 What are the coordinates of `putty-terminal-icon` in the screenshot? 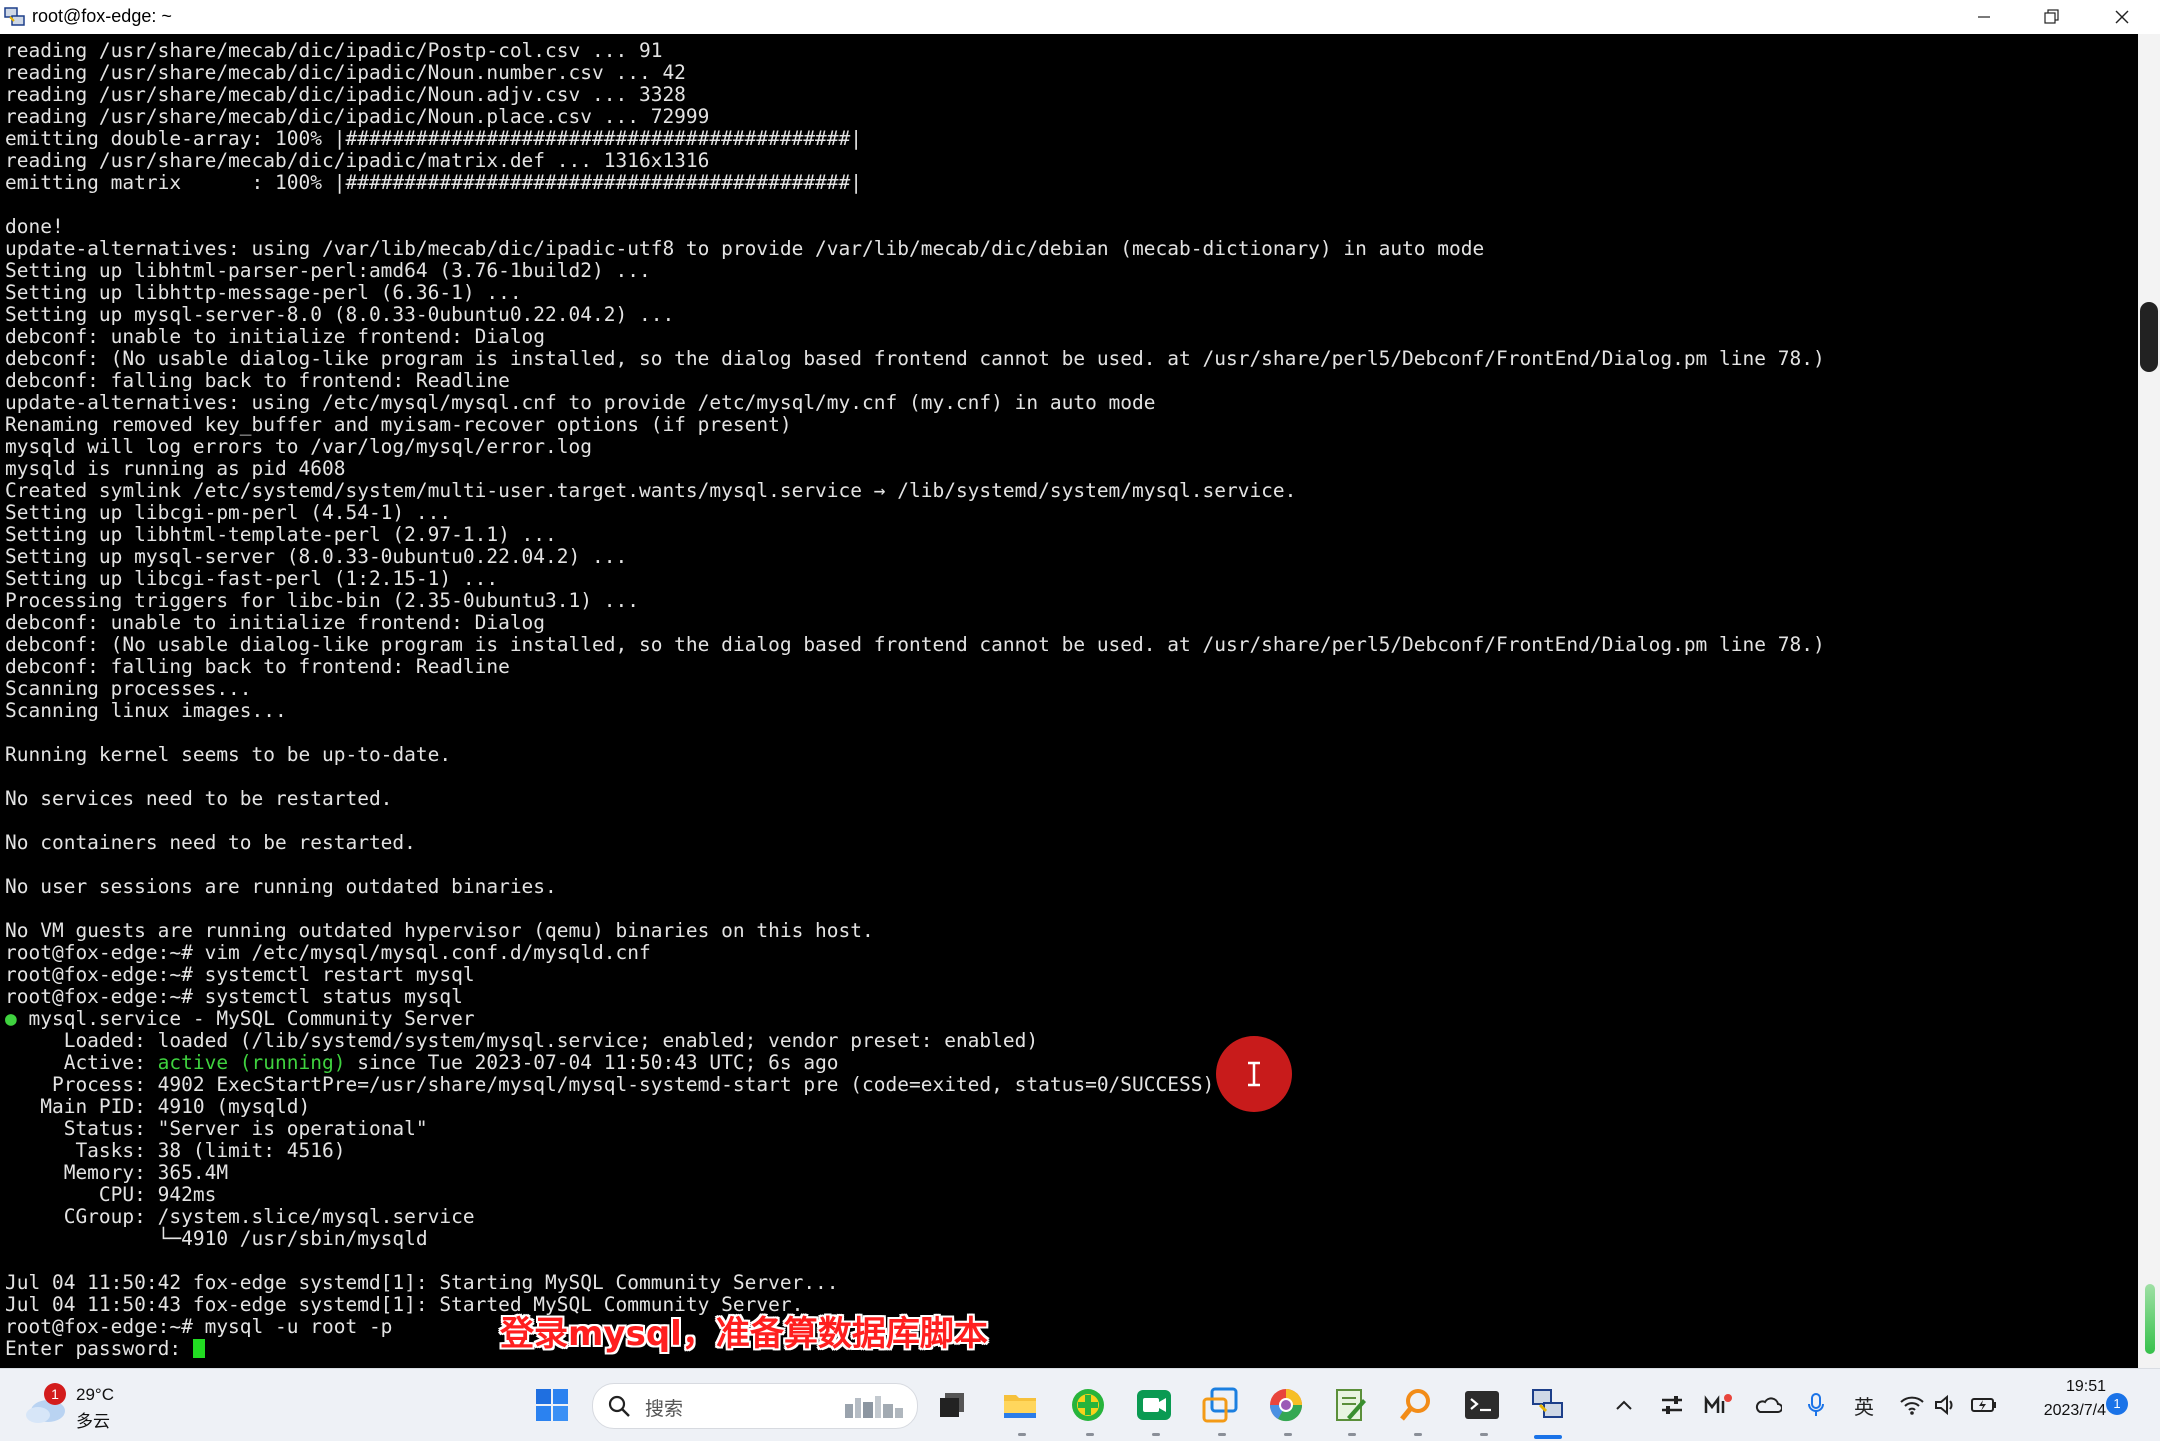 It's located at (15, 17).